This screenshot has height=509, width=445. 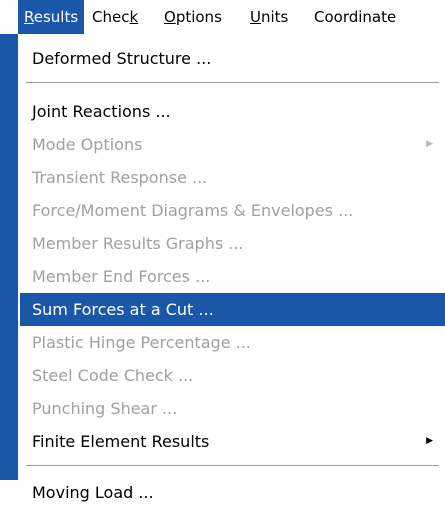 I want to click on coordinates-label: Coordinate, so click(x=355, y=17).